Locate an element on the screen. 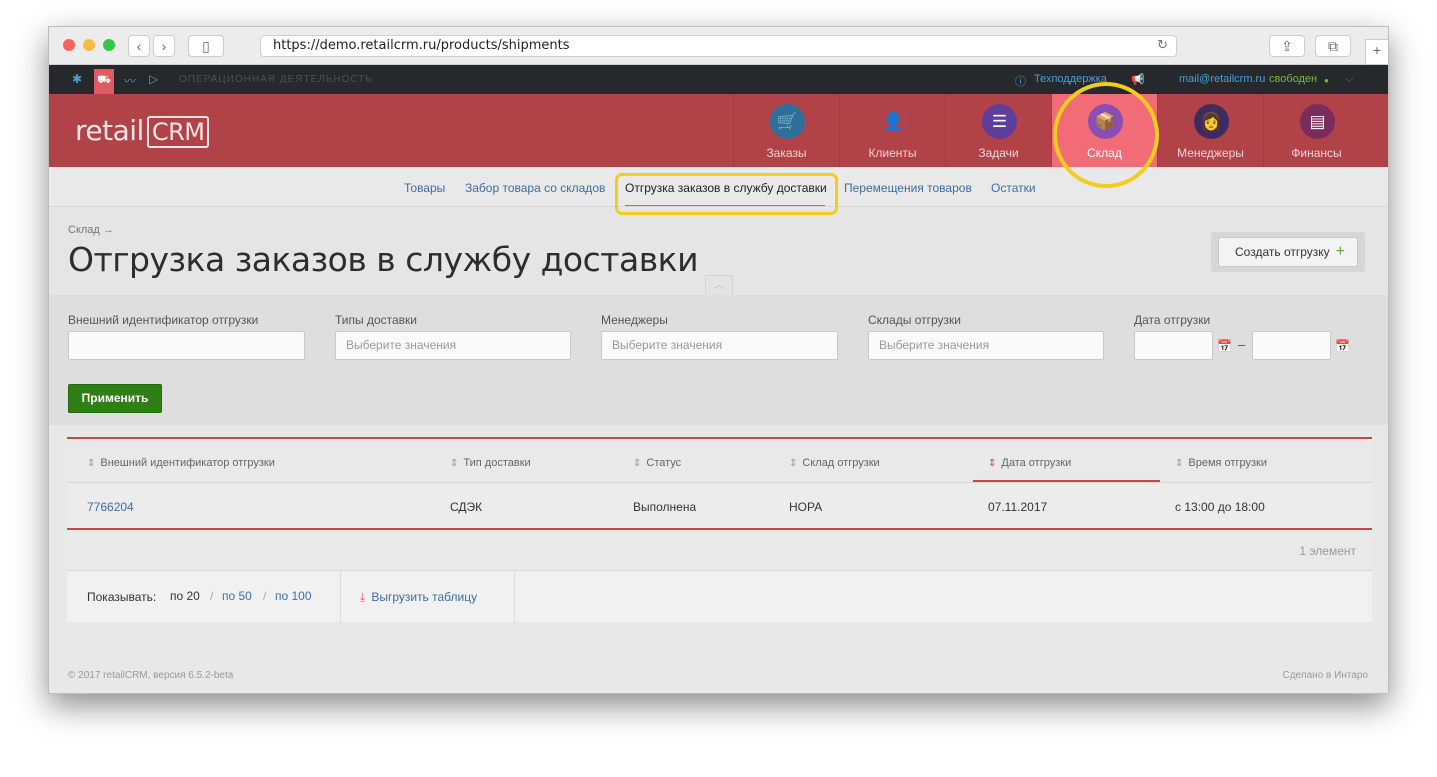 Image resolution: width=1437 pixels, height=777 pixels. user-email: mail@retailcrm.ru is located at coordinates (1222, 79).